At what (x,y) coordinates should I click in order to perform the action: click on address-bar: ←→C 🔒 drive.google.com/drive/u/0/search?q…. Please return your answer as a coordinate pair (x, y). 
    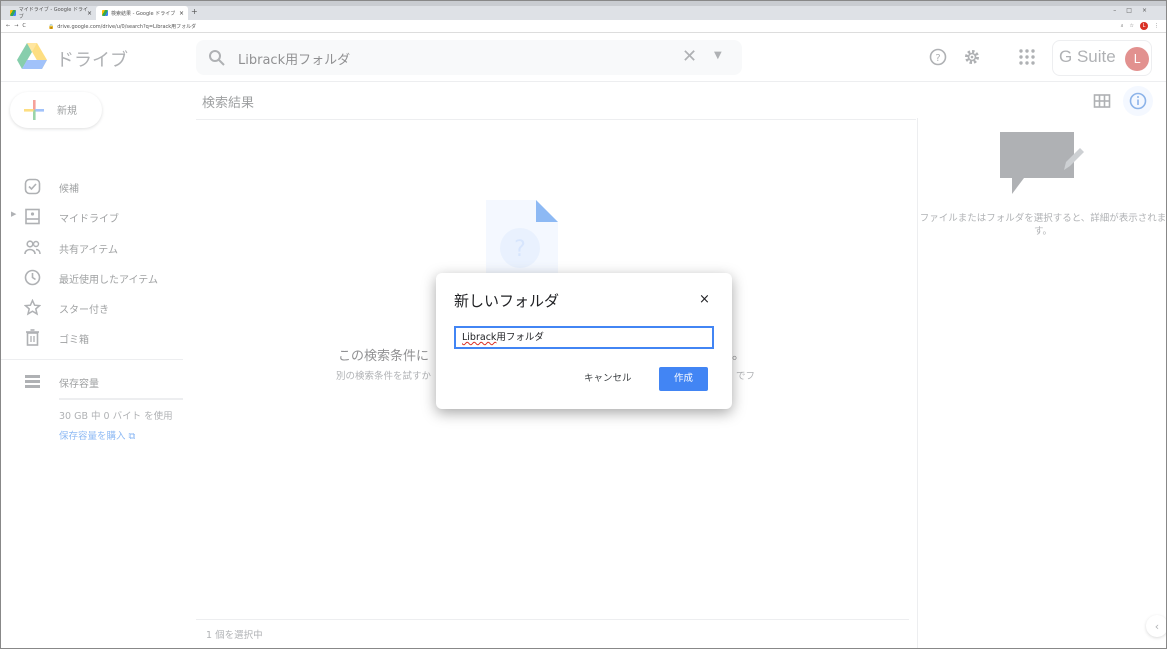
    Looking at the image, I should click on (583, 26).